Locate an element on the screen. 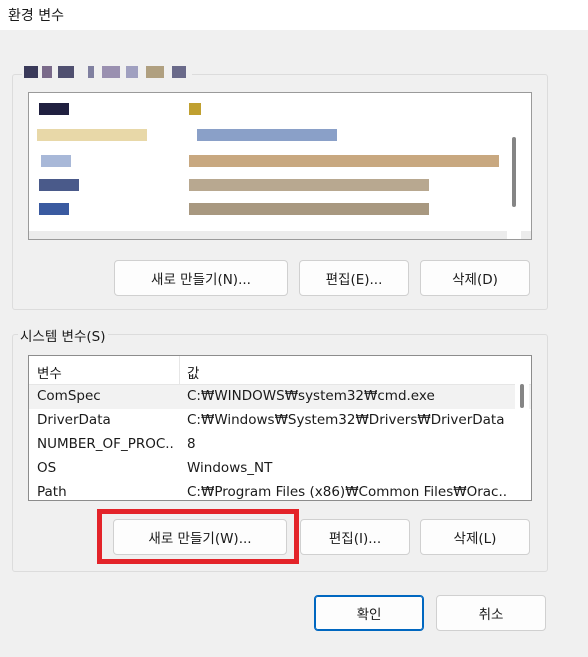 This screenshot has height=657, width=588. user-delete-button: 삭제(D) is located at coordinates (475, 278).